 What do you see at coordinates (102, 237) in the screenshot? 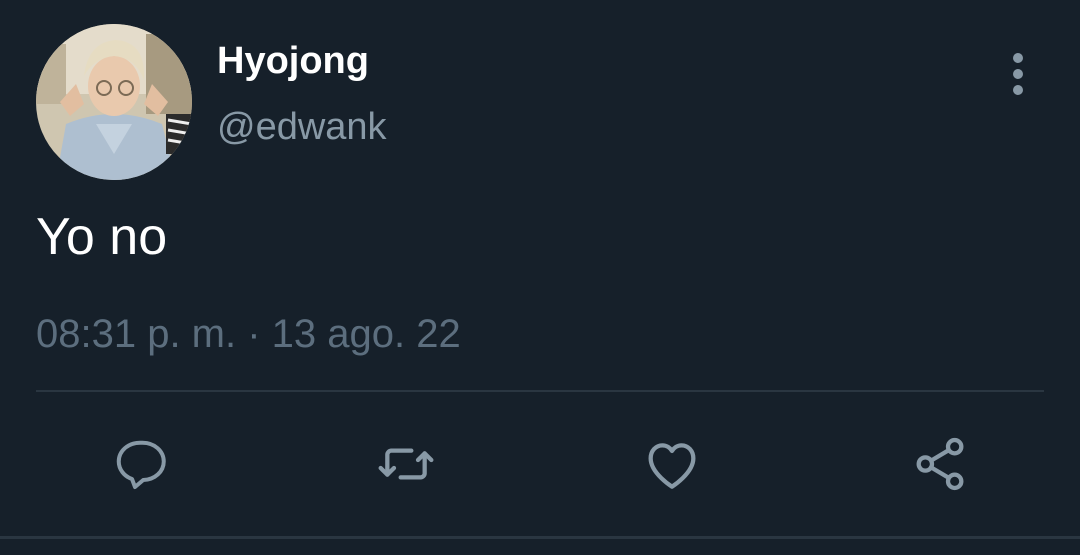
I see `tweet-text: Yo no` at bounding box center [102, 237].